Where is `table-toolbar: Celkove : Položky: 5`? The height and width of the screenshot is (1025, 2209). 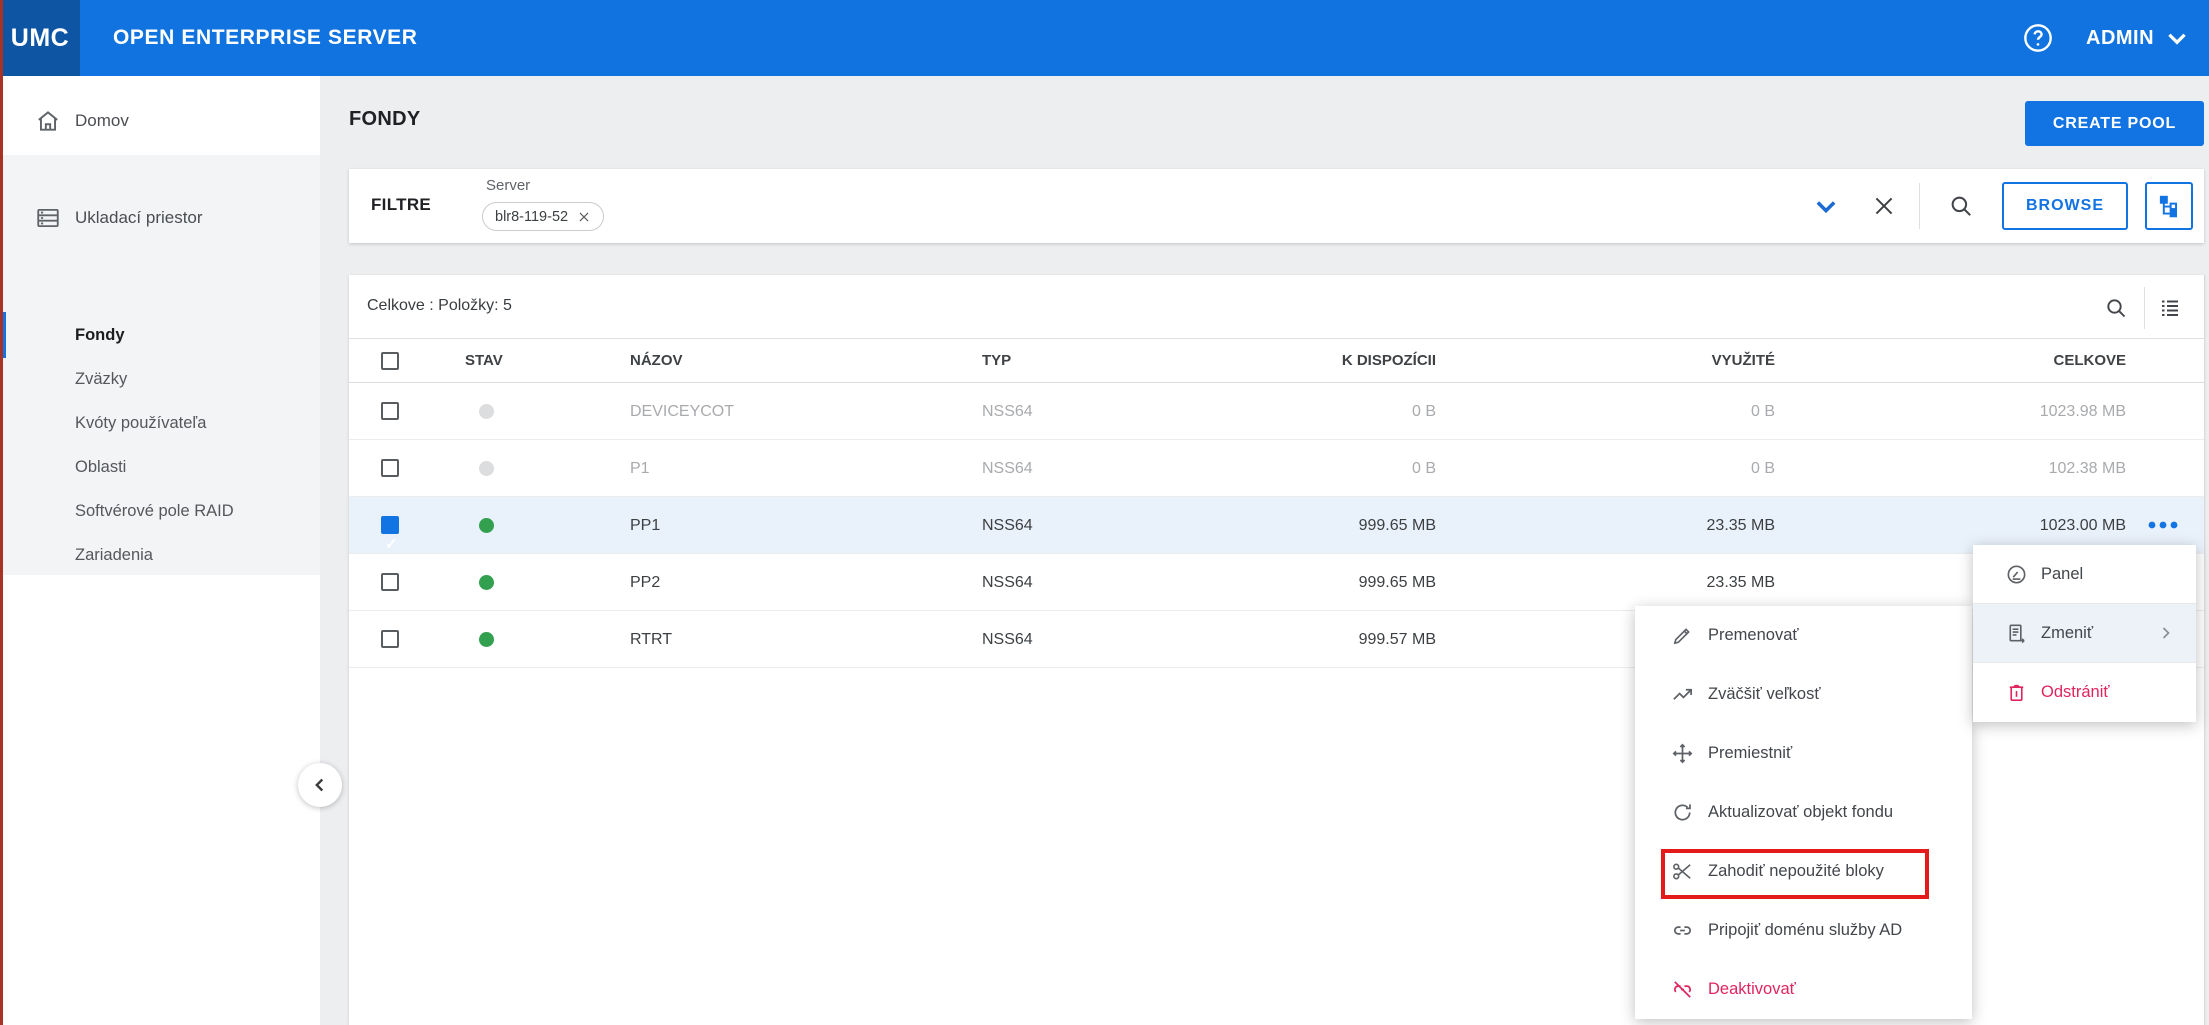
table-toolbar: Celkove : Položky: 5 is located at coordinates (1276, 307).